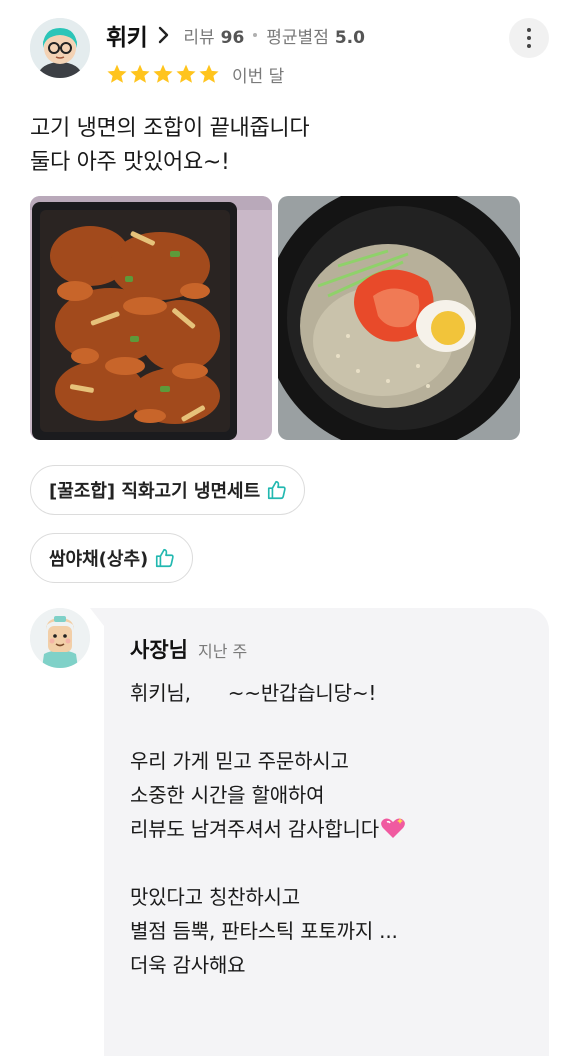 This screenshot has width=580, height=1056. I want to click on reply-line: 휘키님, ~~반갑습니당~!, so click(253, 693).